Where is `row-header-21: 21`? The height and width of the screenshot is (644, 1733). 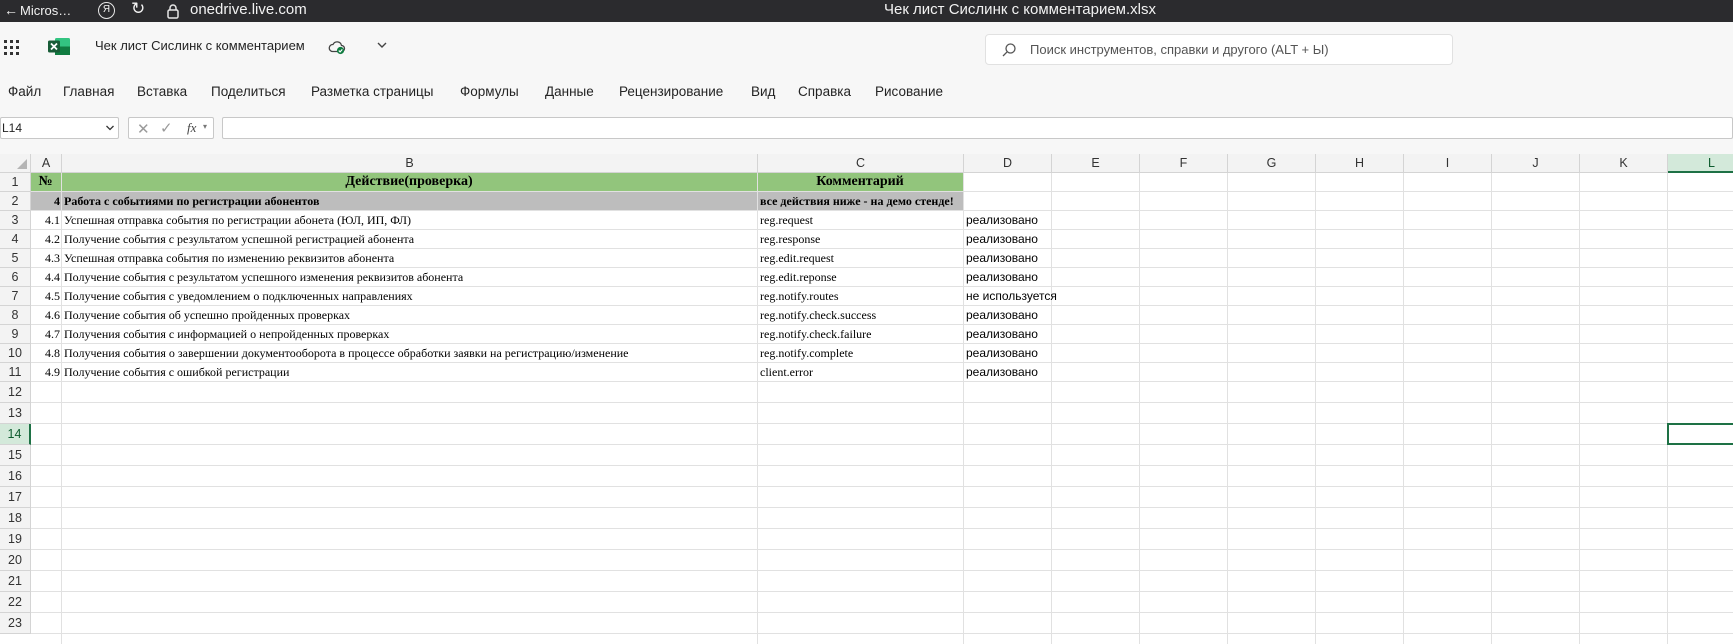
row-header-21: 21 is located at coordinates (15, 581).